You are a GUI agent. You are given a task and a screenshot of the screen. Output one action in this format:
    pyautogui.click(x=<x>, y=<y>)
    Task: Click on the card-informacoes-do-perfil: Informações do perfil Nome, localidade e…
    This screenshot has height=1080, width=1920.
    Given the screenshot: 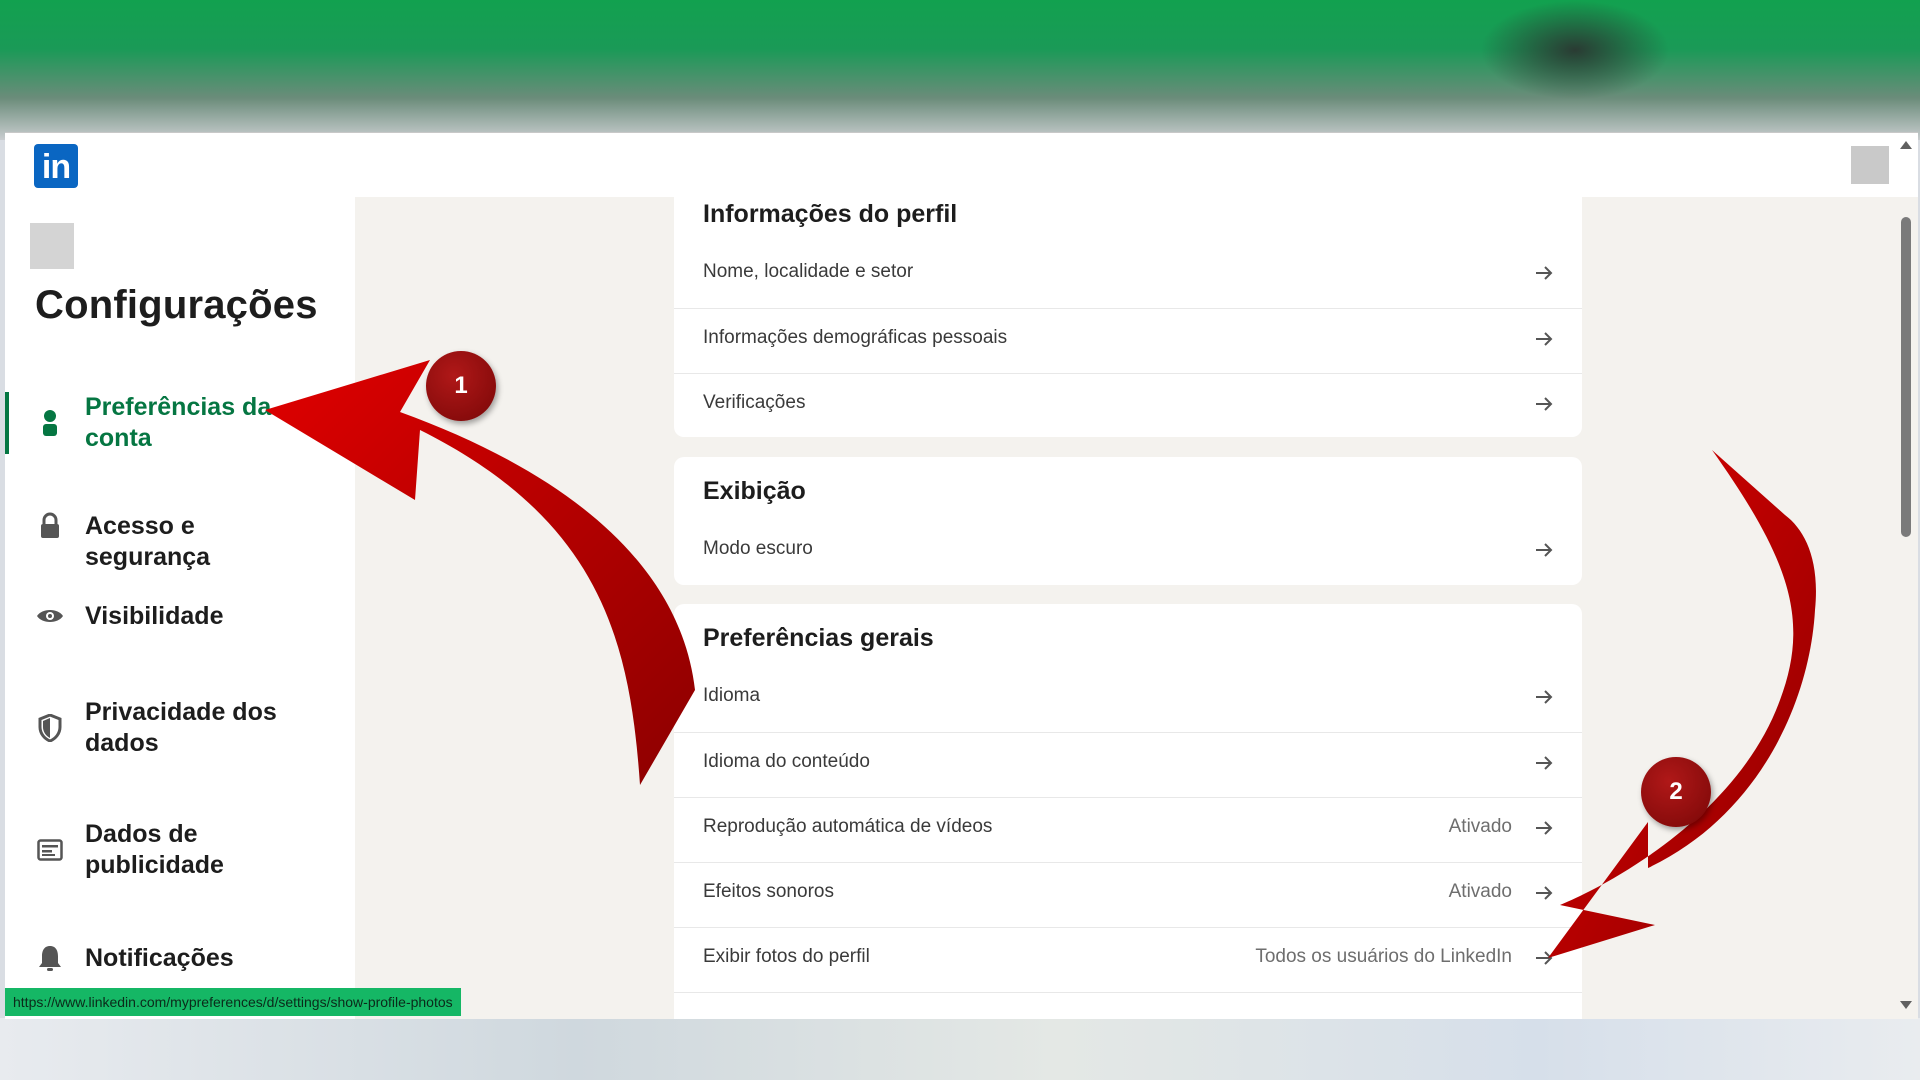 What is the action you would take?
    pyautogui.click(x=1128, y=312)
    